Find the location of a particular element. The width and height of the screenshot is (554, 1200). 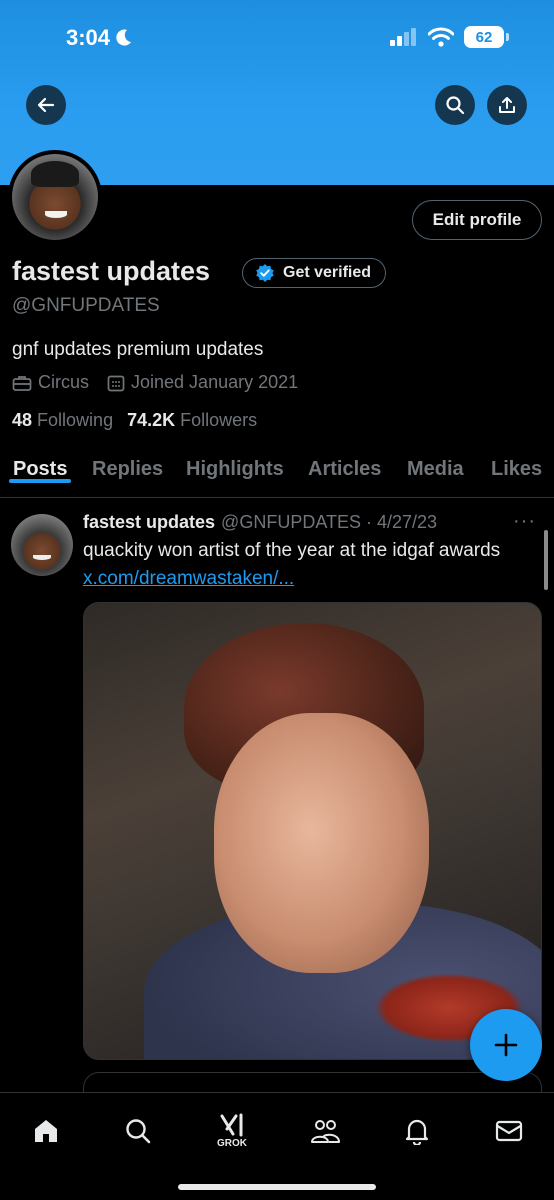

search-button is located at coordinates (455, 105).